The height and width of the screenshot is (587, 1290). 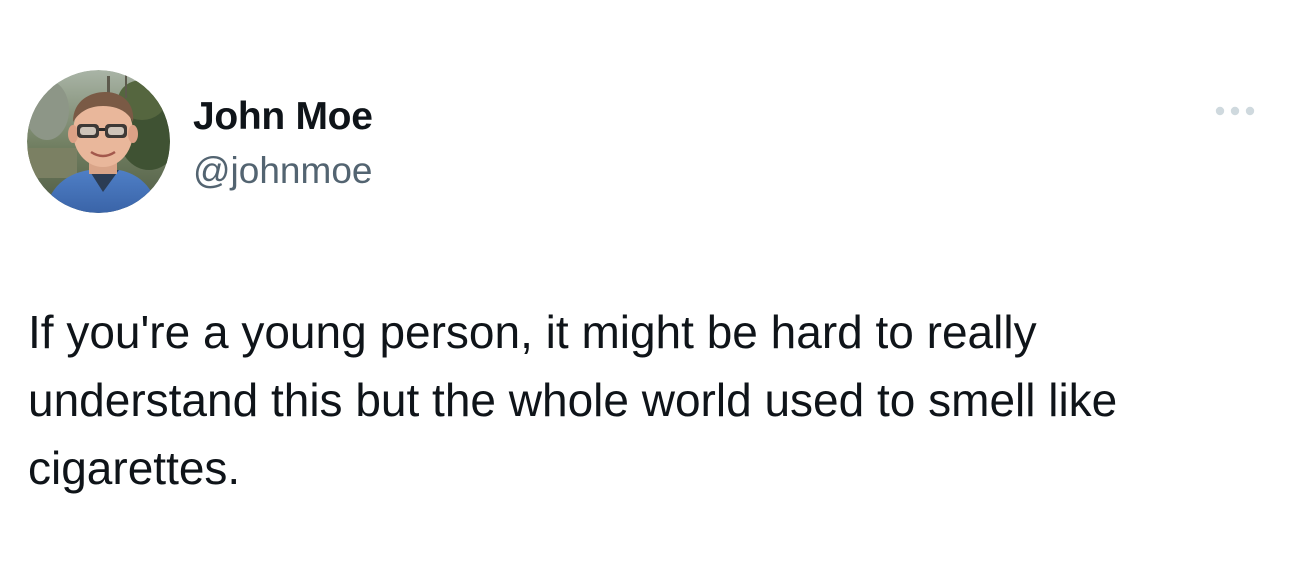 I want to click on user-handle: @johnmoe, so click(x=283, y=171).